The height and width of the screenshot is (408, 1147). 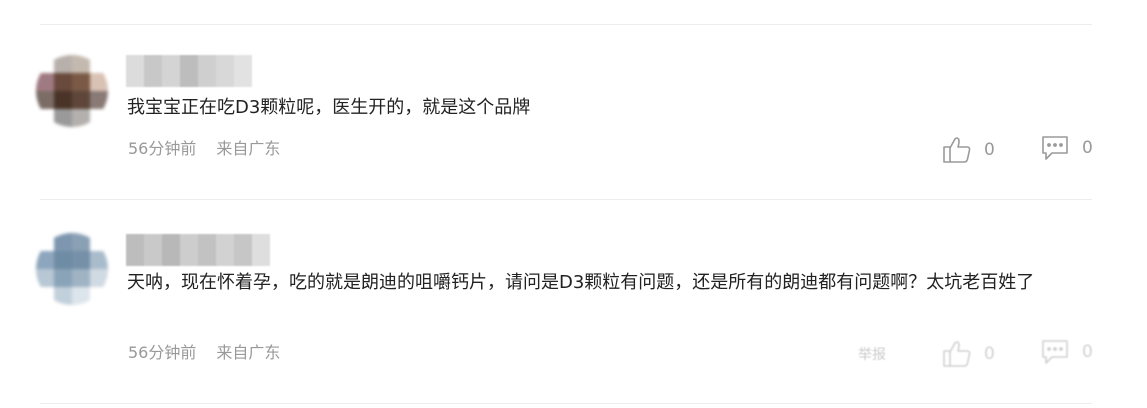 I want to click on comment-divider, so click(x=566, y=199).